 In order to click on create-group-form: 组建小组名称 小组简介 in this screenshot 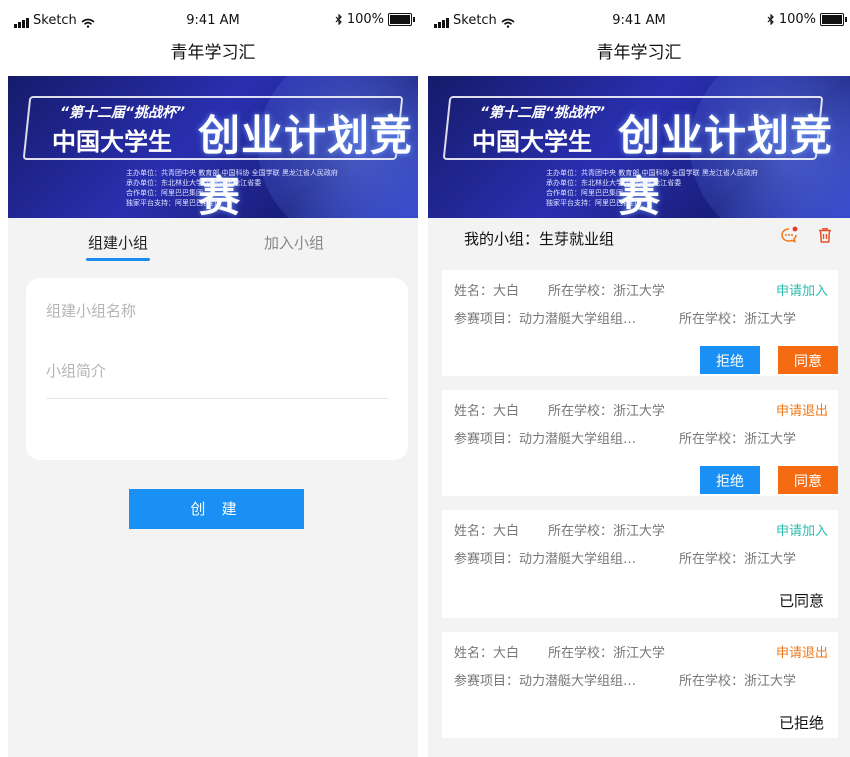, I will do `click(217, 369)`.